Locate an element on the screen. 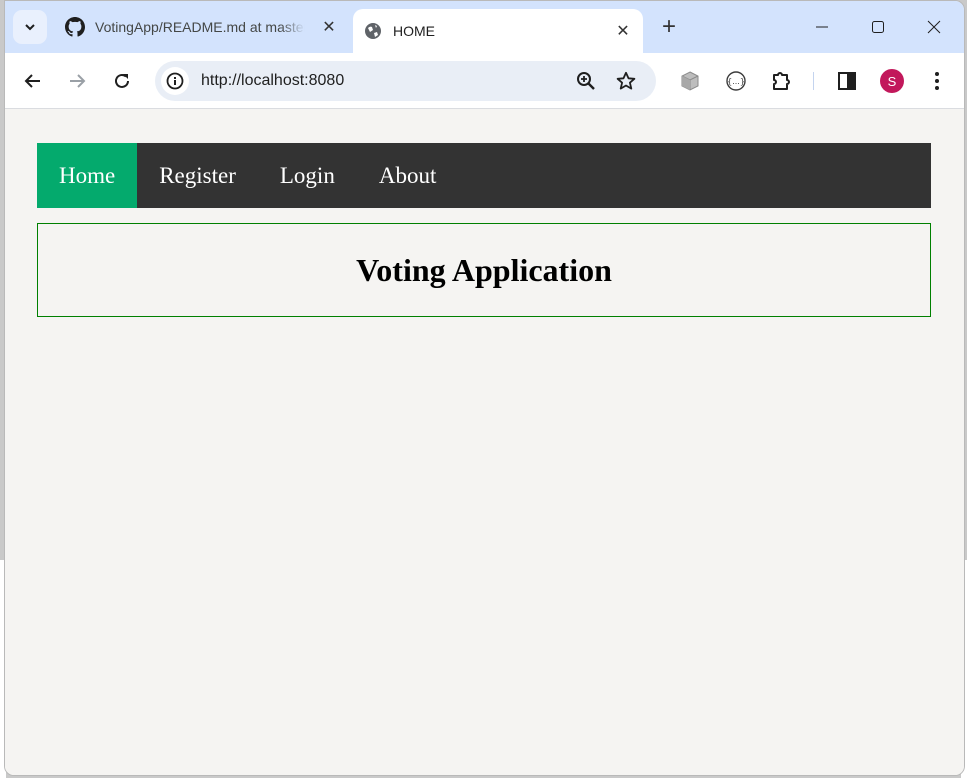 This screenshot has width=967, height=778. more-vertical-icon is located at coordinates (937, 81).